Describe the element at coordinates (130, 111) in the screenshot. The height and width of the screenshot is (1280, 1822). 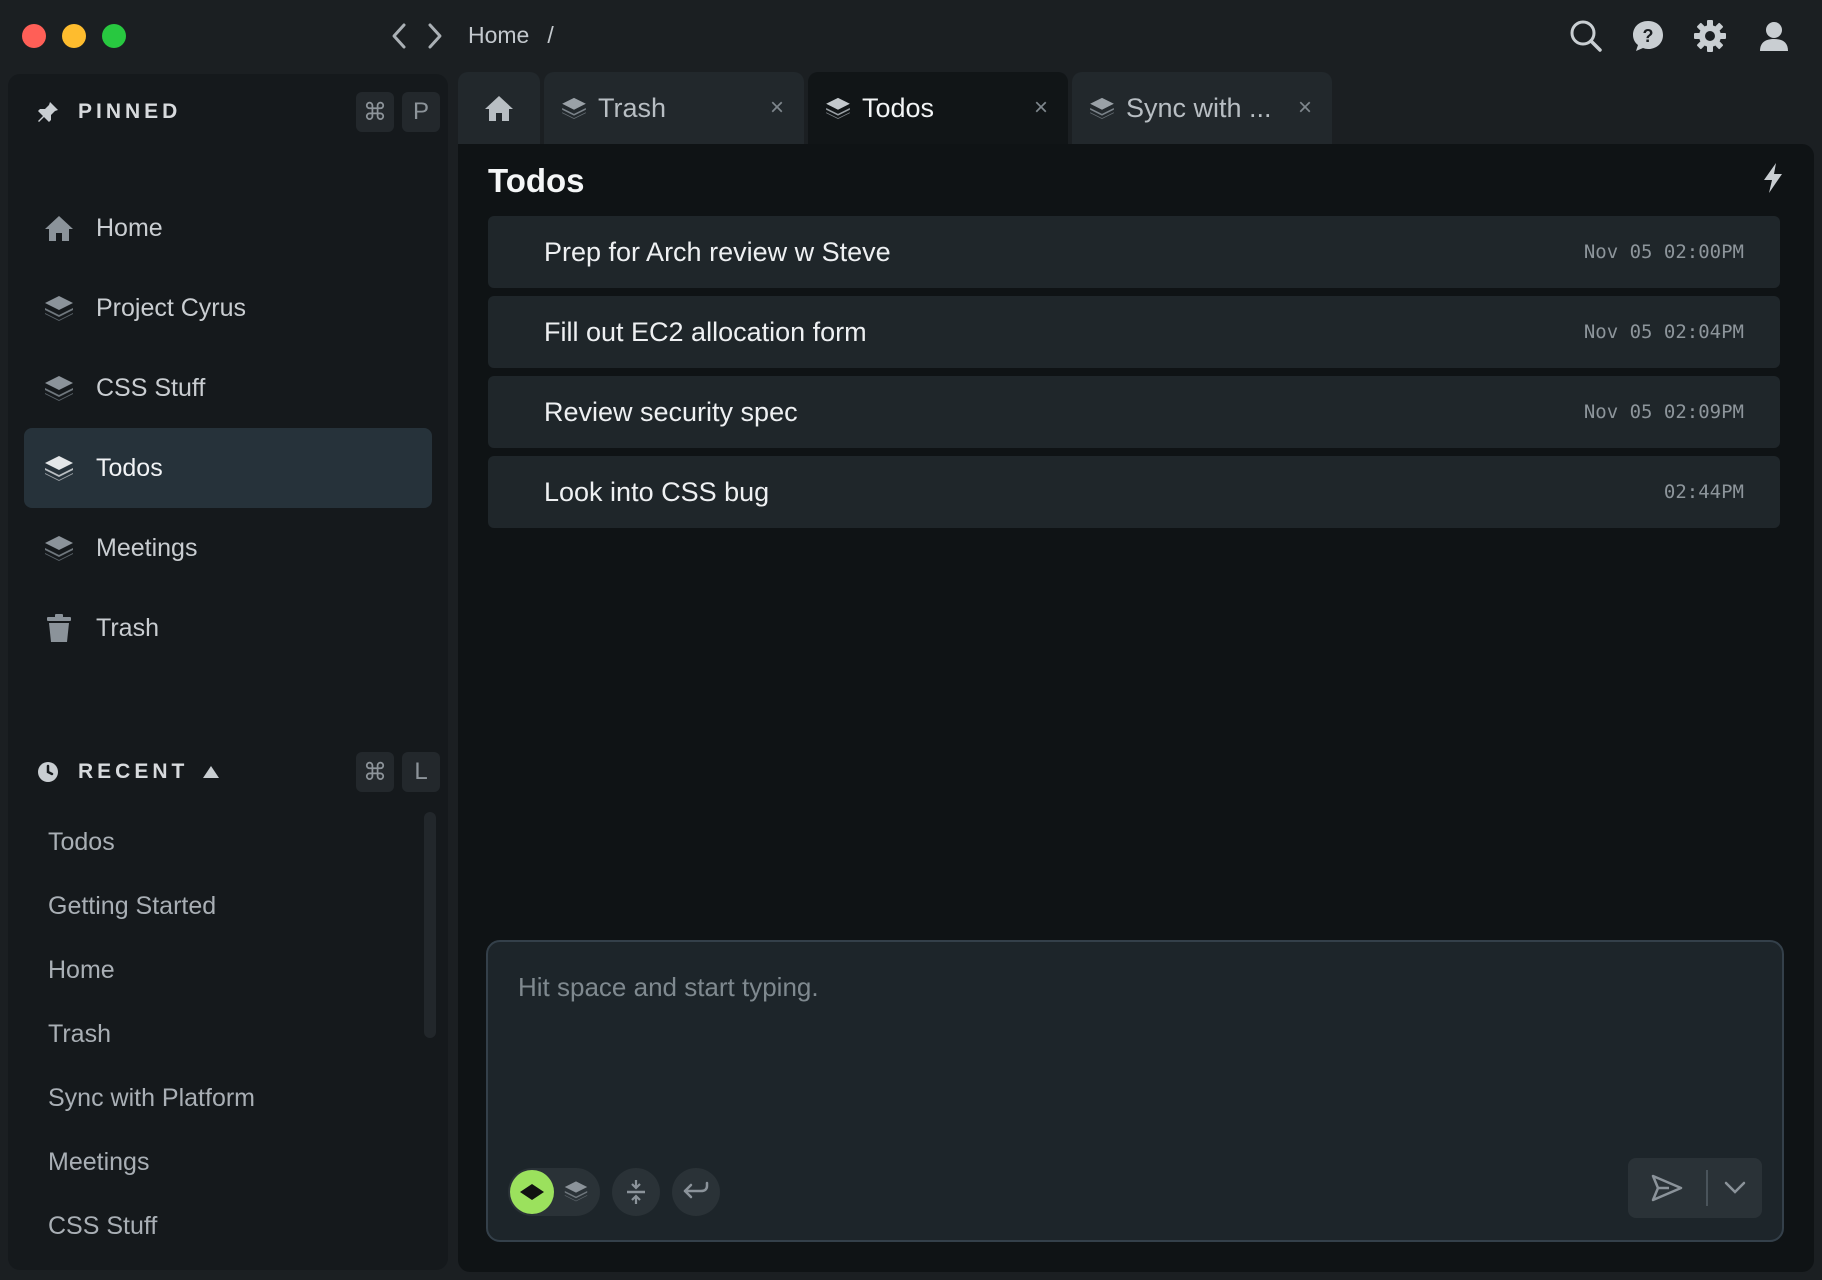
I see `pinned-title: PINNED` at that location.